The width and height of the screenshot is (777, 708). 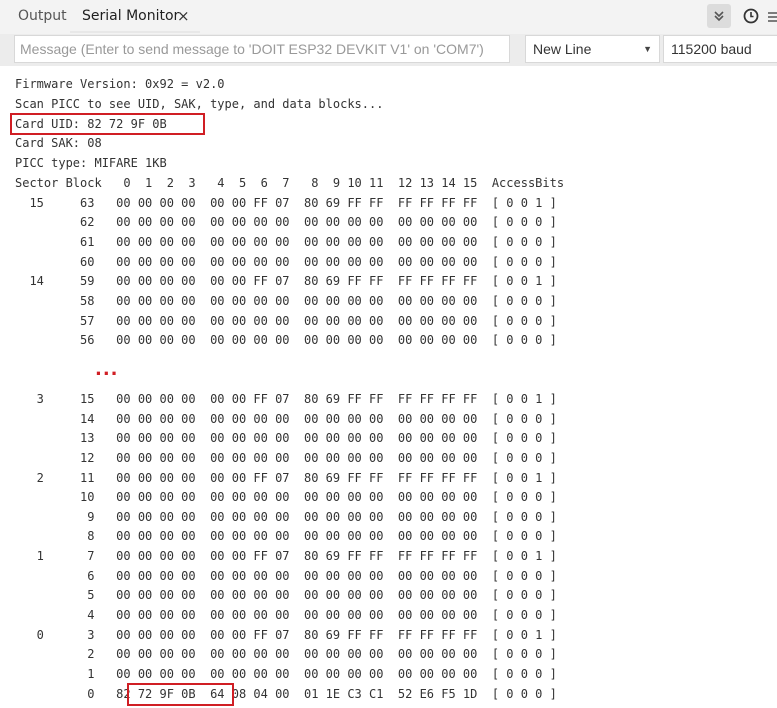 I want to click on output-line-card-sak: Card SAK: 08, so click(x=58, y=143).